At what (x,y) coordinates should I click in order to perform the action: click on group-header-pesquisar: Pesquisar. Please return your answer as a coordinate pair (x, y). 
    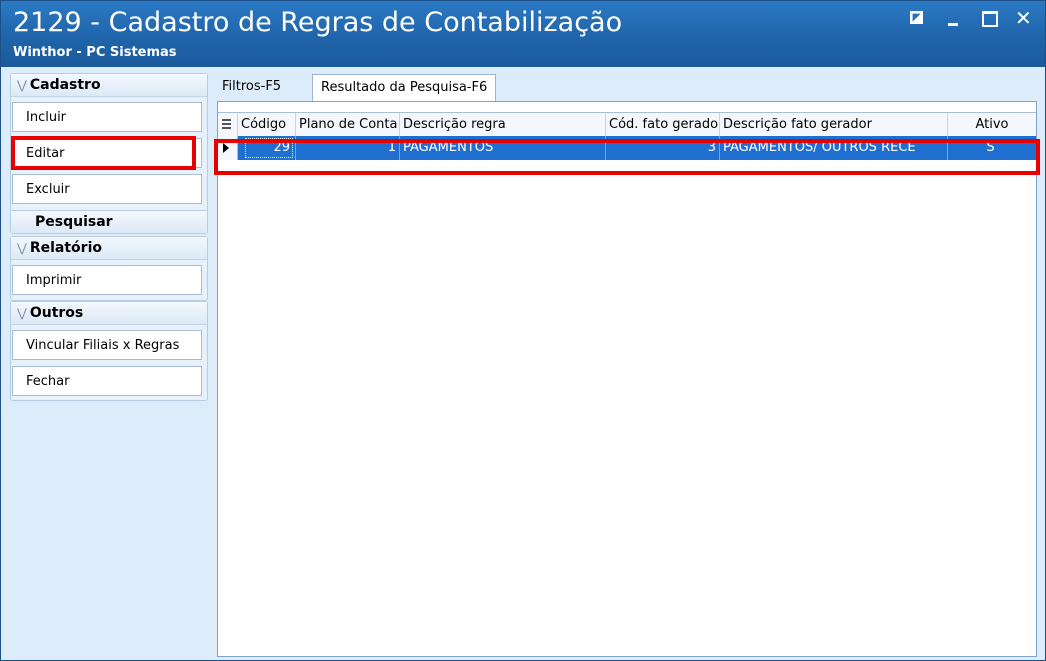
    Looking at the image, I should click on (109, 222).